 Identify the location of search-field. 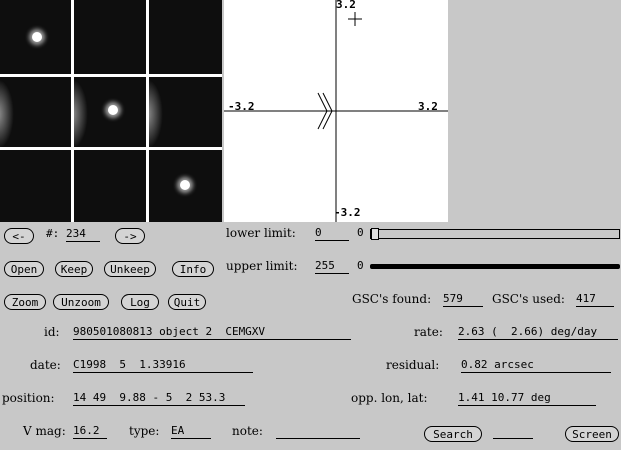
(513, 431).